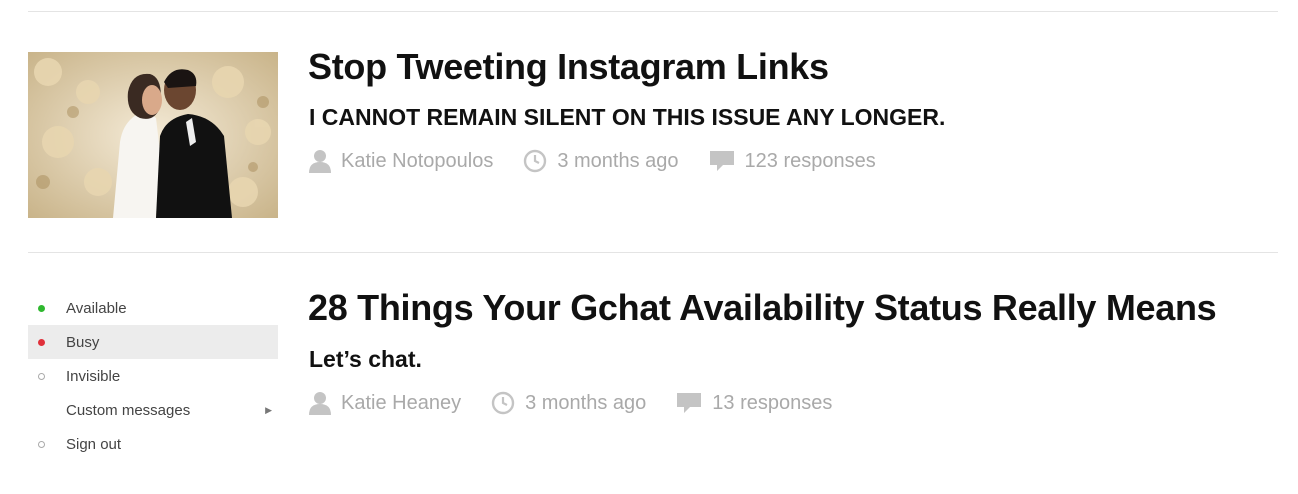 The image size is (1298, 494). I want to click on responses-link: 13 responses, so click(754, 403).